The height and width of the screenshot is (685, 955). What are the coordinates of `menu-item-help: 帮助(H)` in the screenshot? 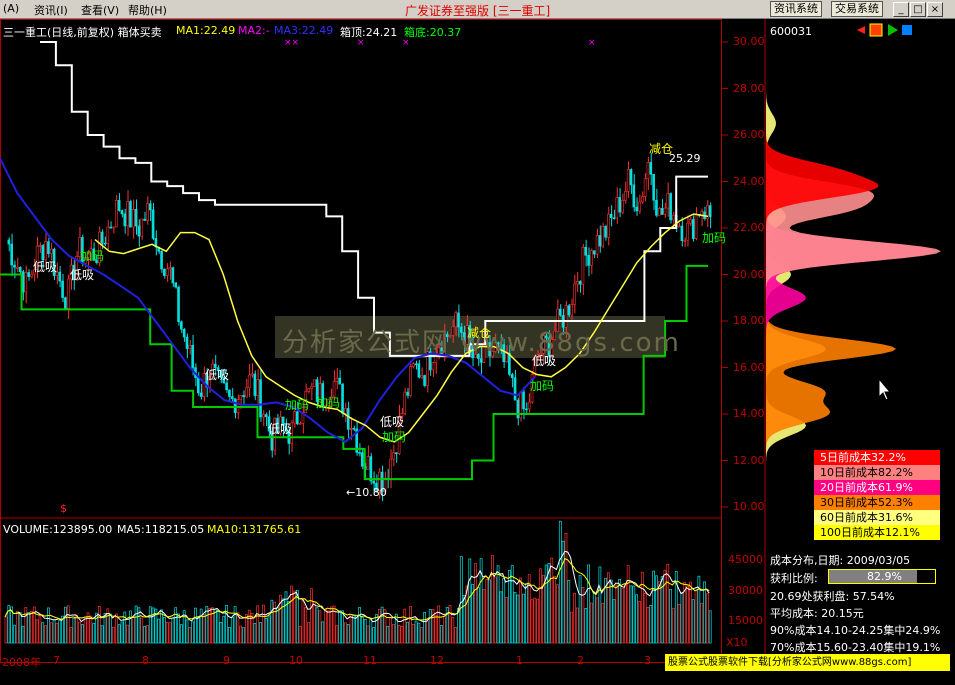 It's located at (147, 10).